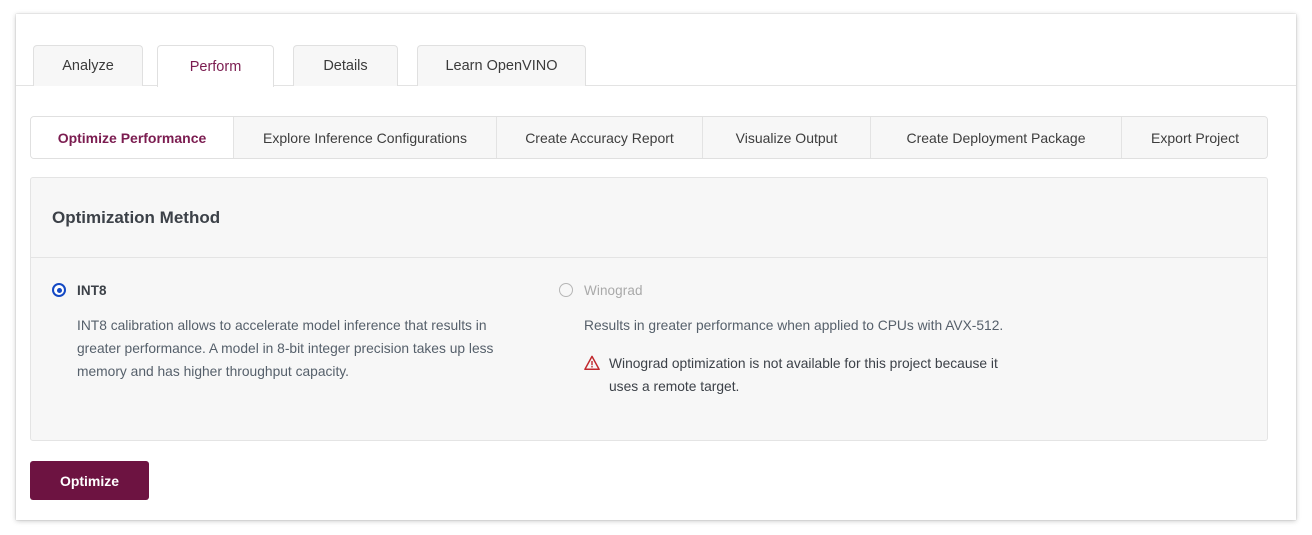 This screenshot has height=535, width=1312. I want to click on subtab-visualize-output: Visualize Output, so click(787, 137).